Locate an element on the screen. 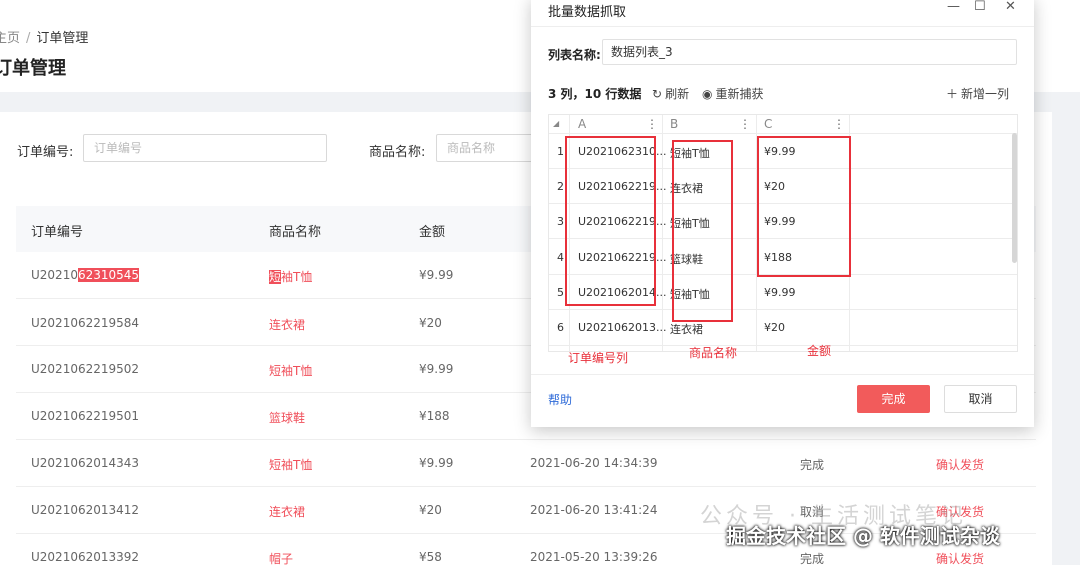 The height and width of the screenshot is (565, 1080). column-header-amount: 金额 is located at coordinates (432, 232).